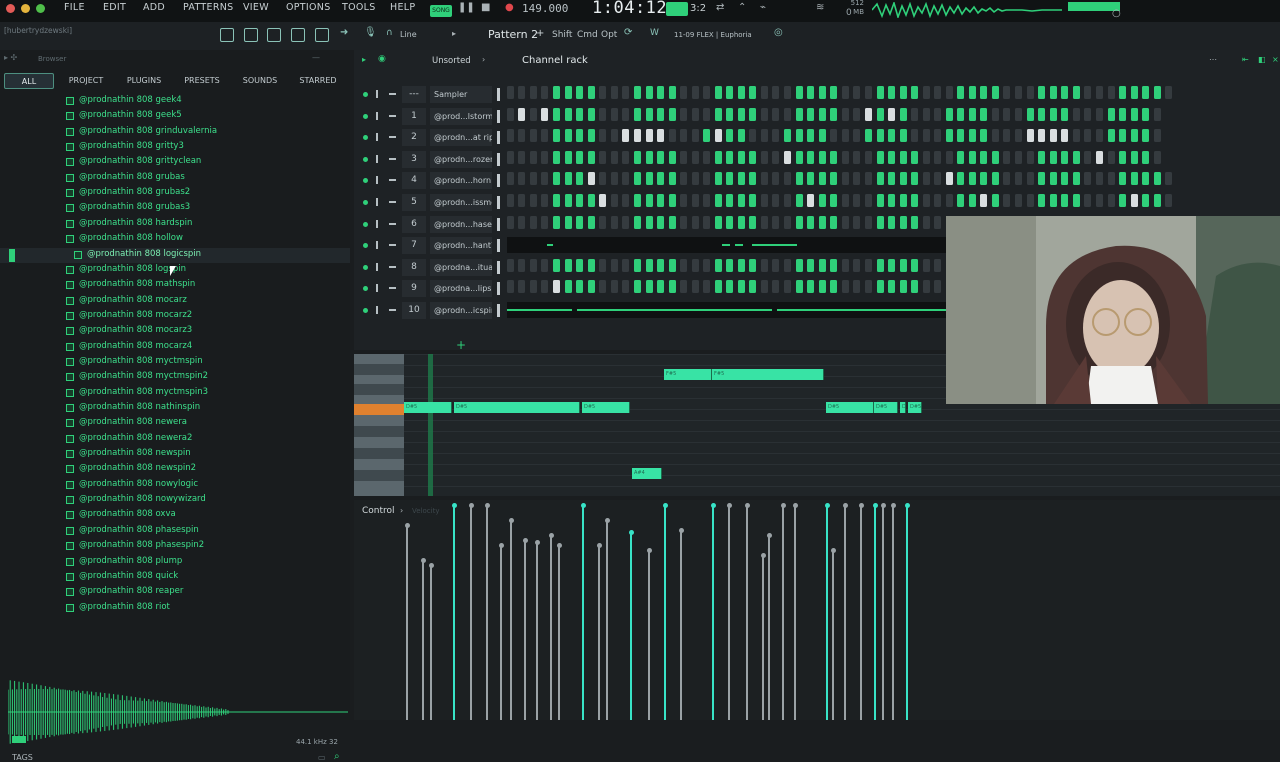  I want to click on file-item: @prodnathin 808 newspin2, so click(175, 469).